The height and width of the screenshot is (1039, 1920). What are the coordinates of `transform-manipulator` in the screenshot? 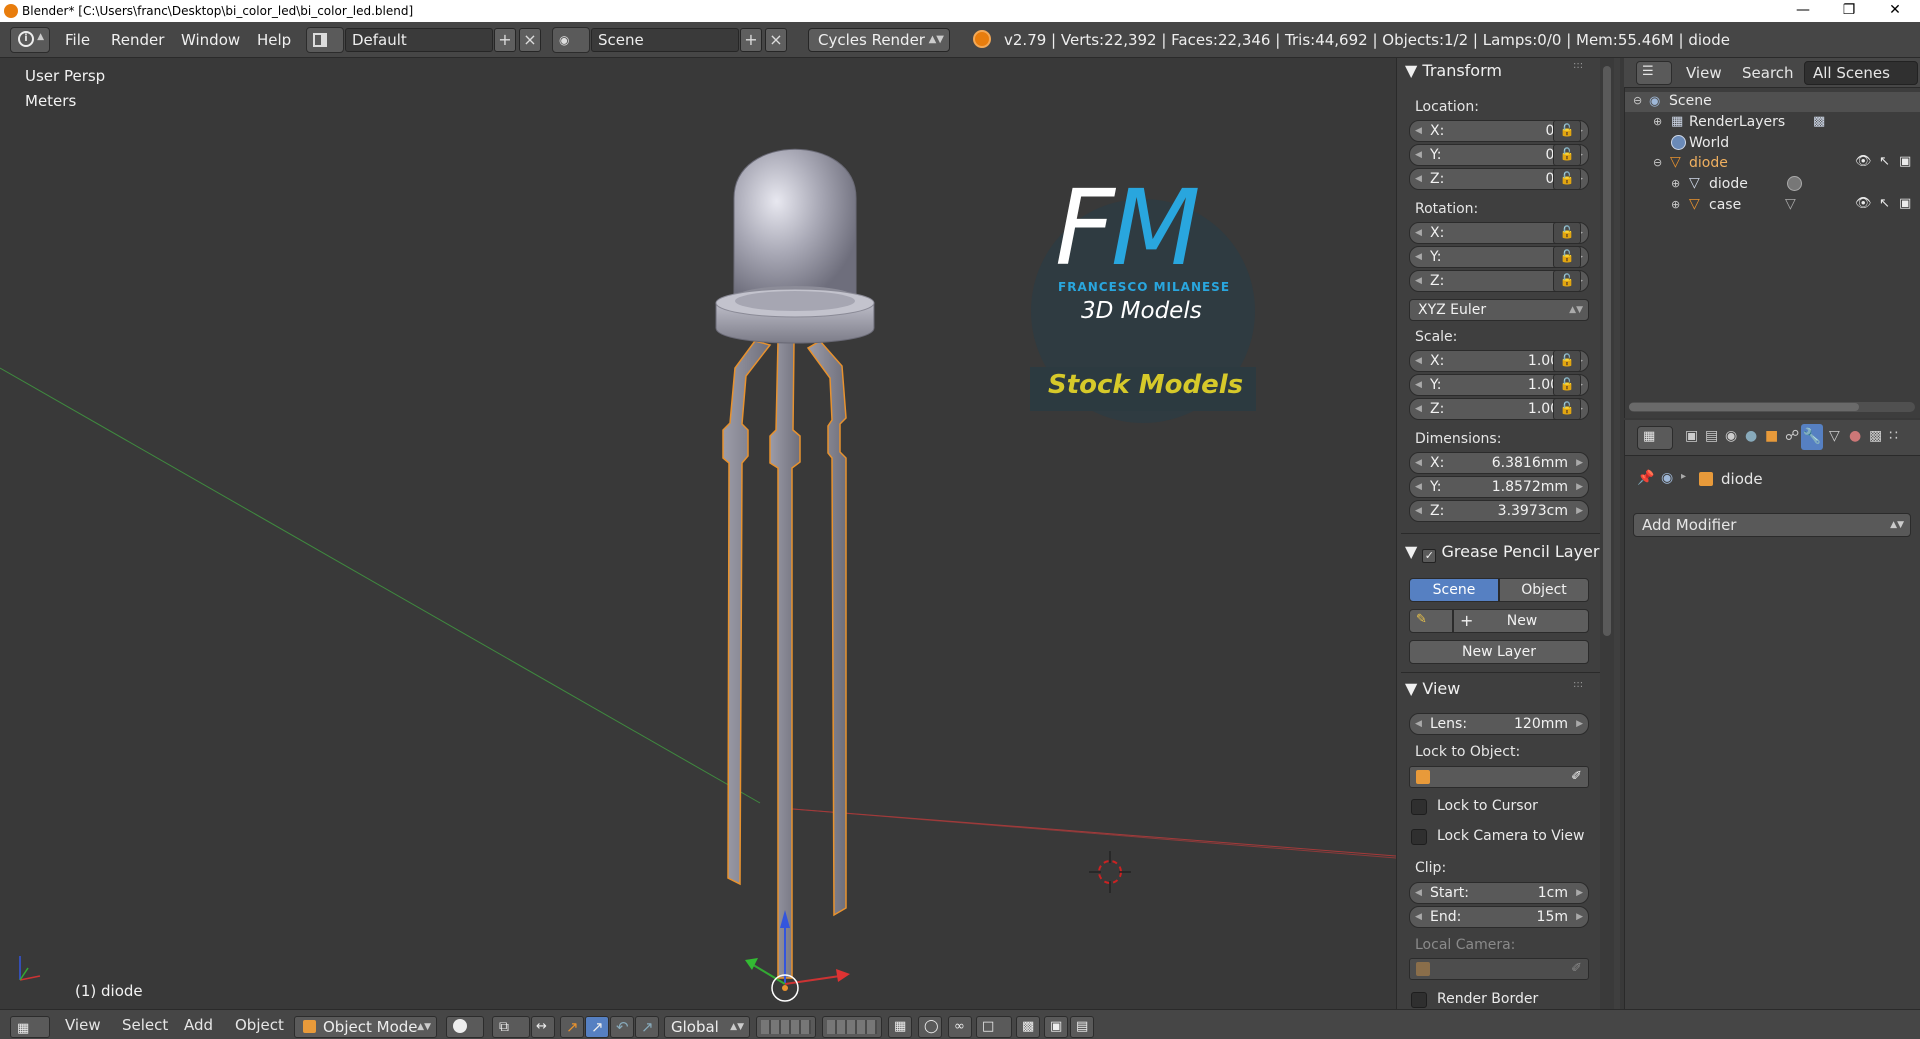 It's located at (797, 956).